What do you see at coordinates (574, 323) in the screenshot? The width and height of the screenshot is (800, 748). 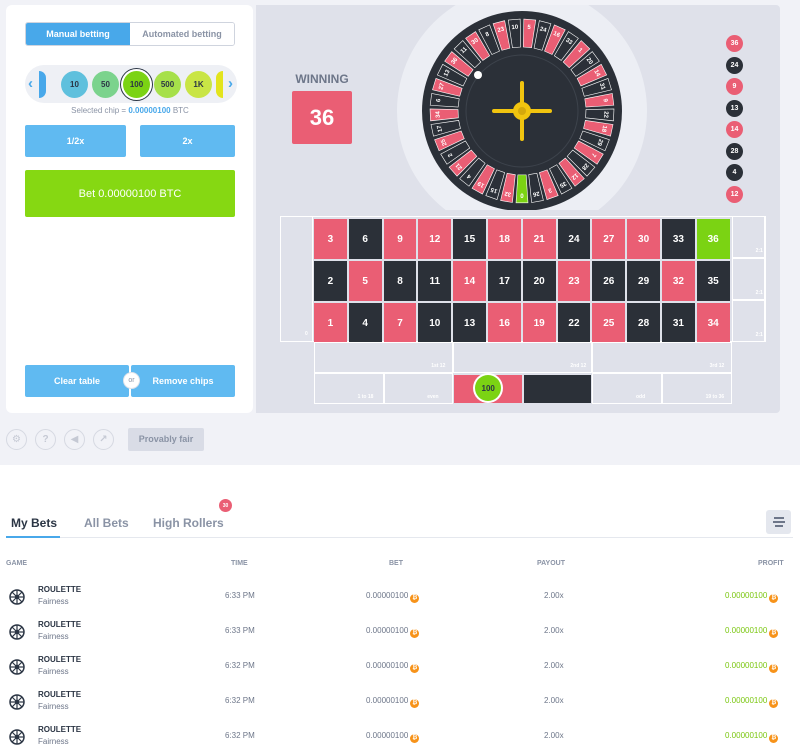 I see `number-cell-22: 22` at bounding box center [574, 323].